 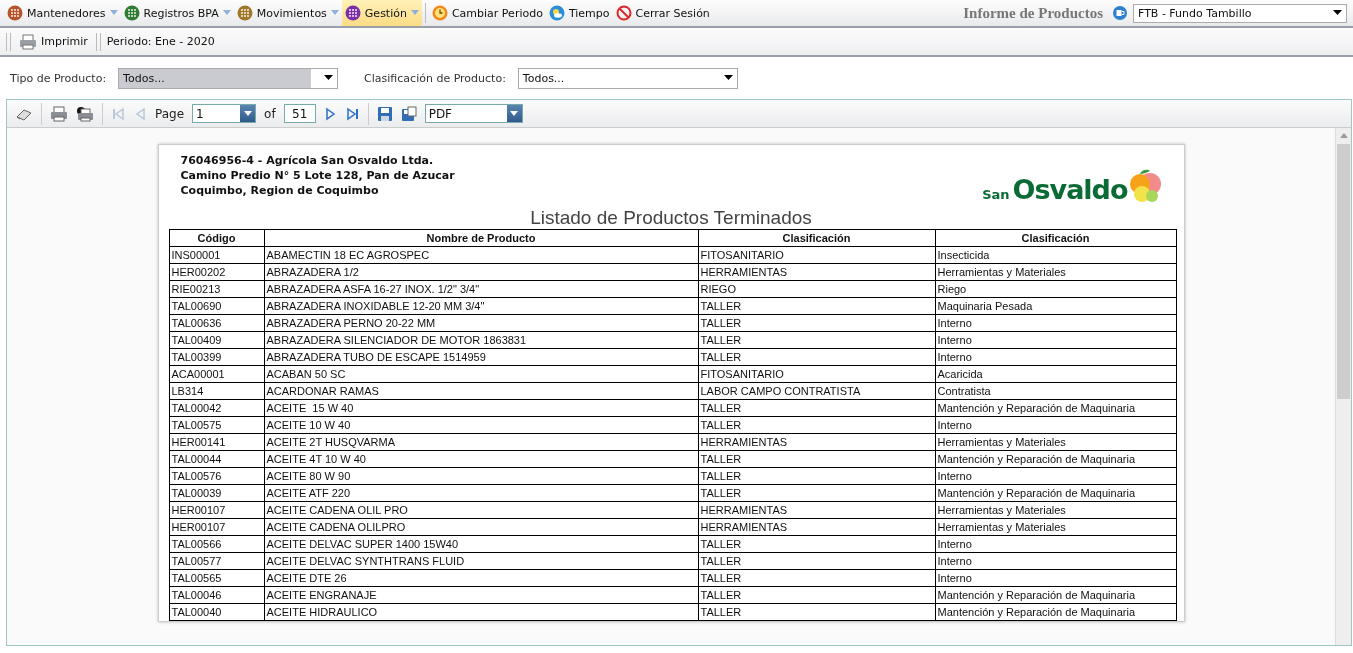 What do you see at coordinates (481, 493) in the screenshot?
I see `table-cell: ACEITE ATF 220` at bounding box center [481, 493].